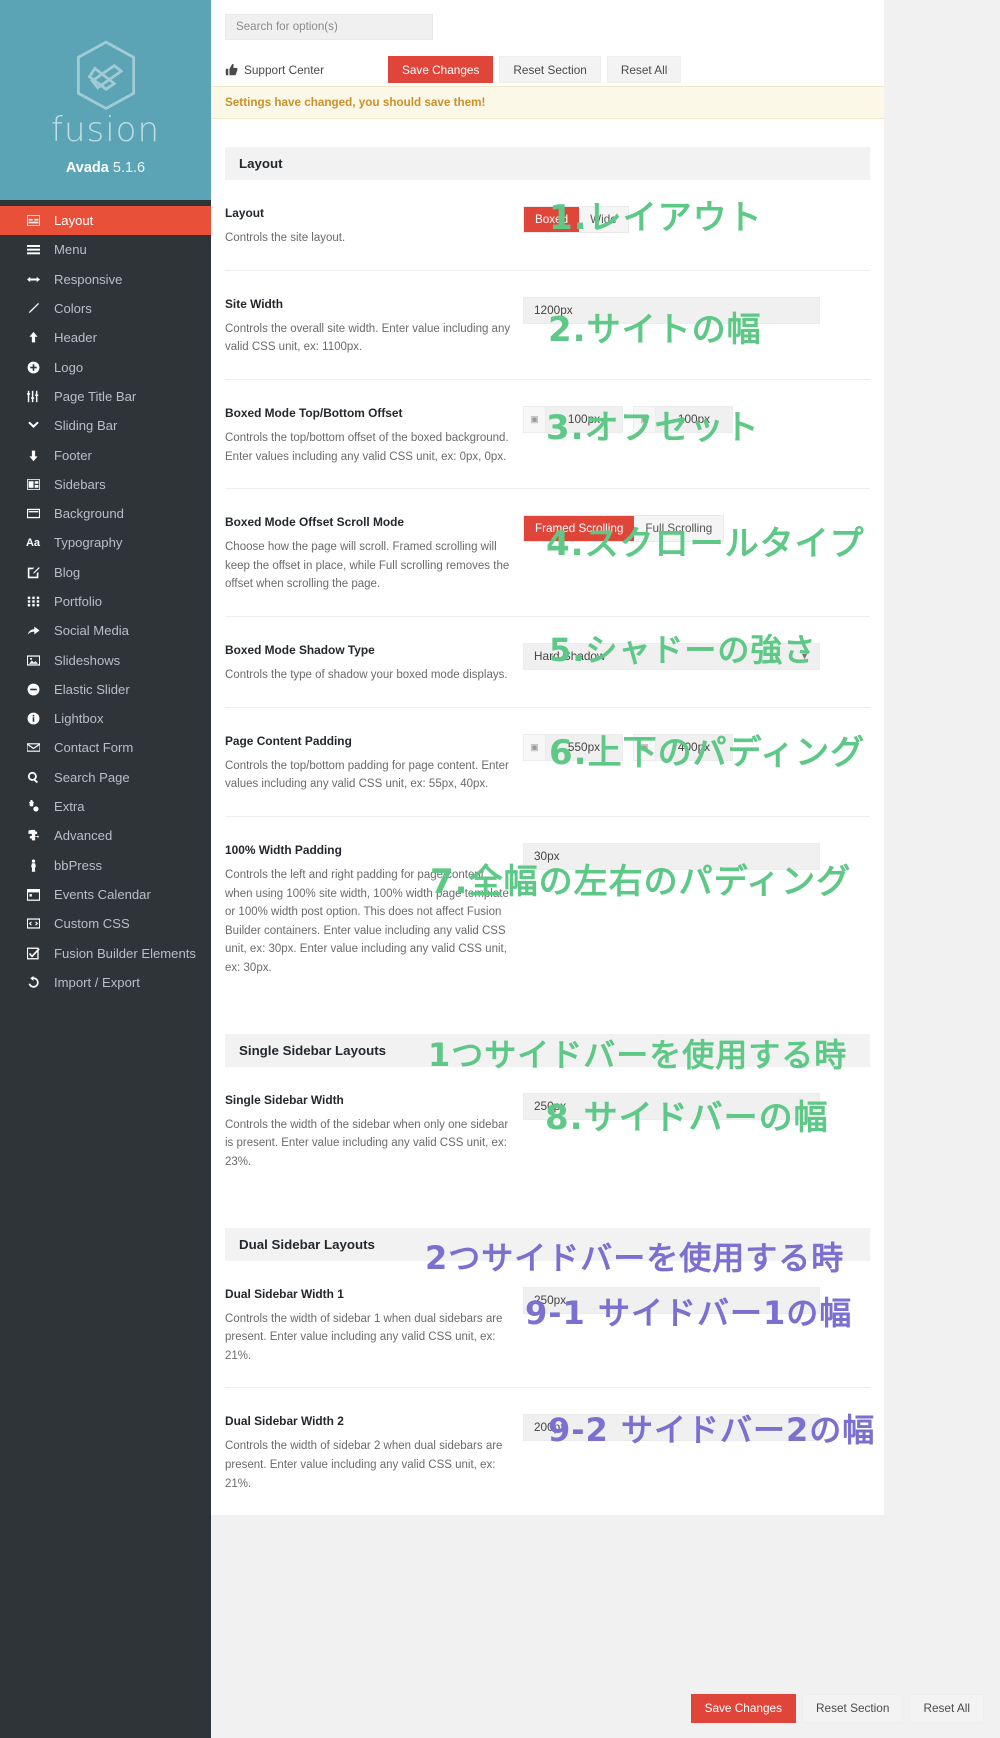 The height and width of the screenshot is (1738, 1000). What do you see at coordinates (285, 238) in the screenshot?
I see `setting-description: Controls the site layout.` at bounding box center [285, 238].